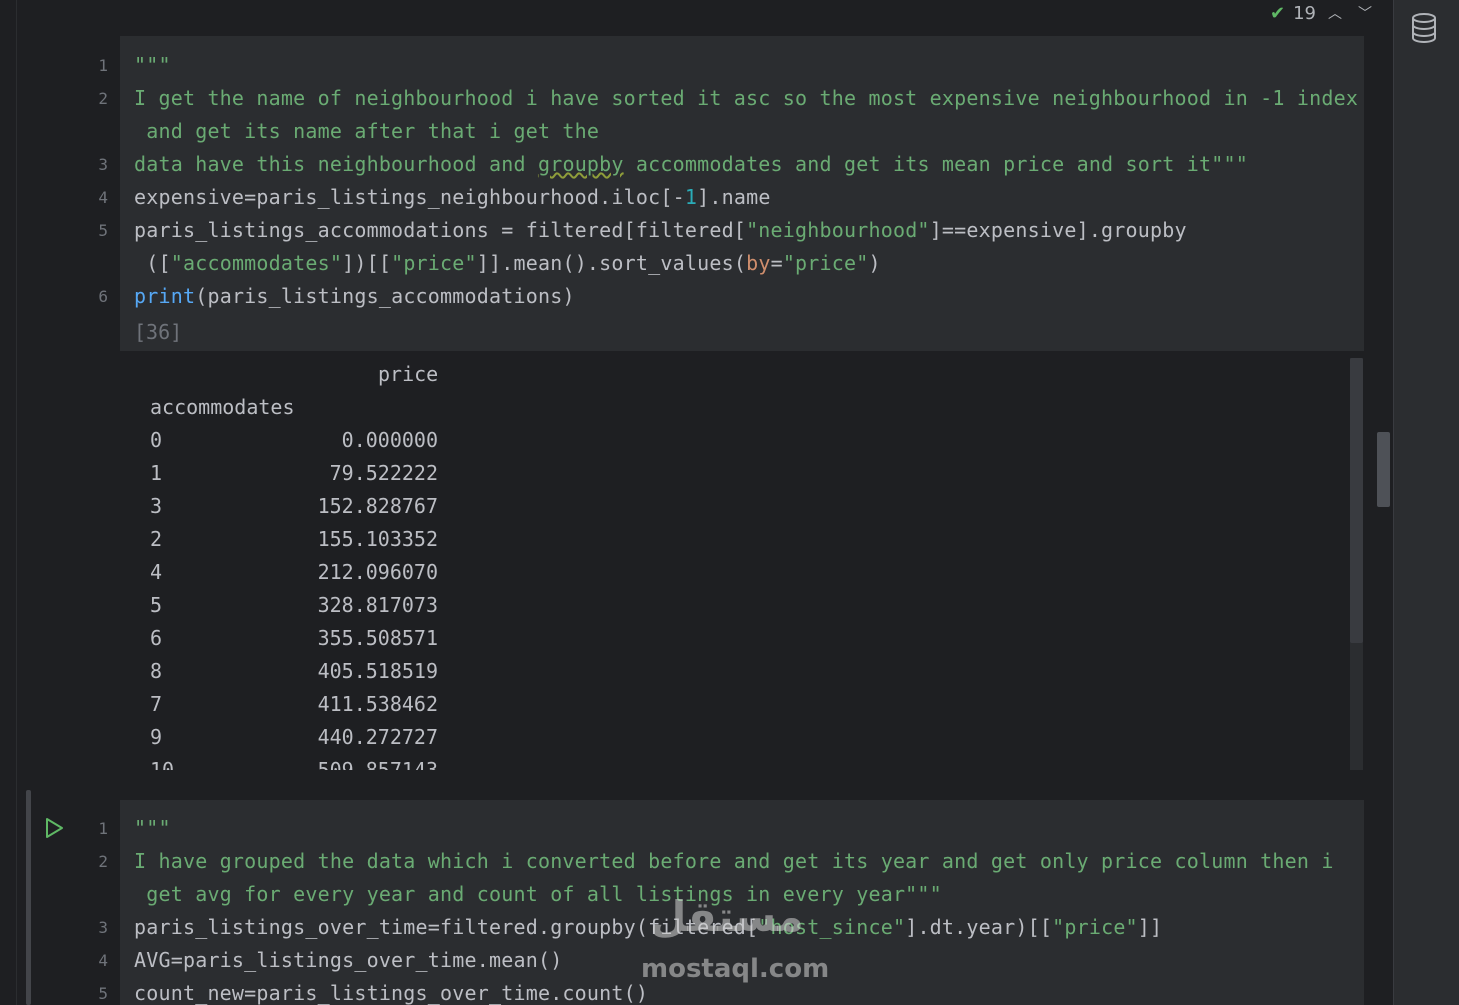 The image size is (1459, 1005). Describe the element at coordinates (874, 263) in the screenshot. I see `code-text: )` at that location.